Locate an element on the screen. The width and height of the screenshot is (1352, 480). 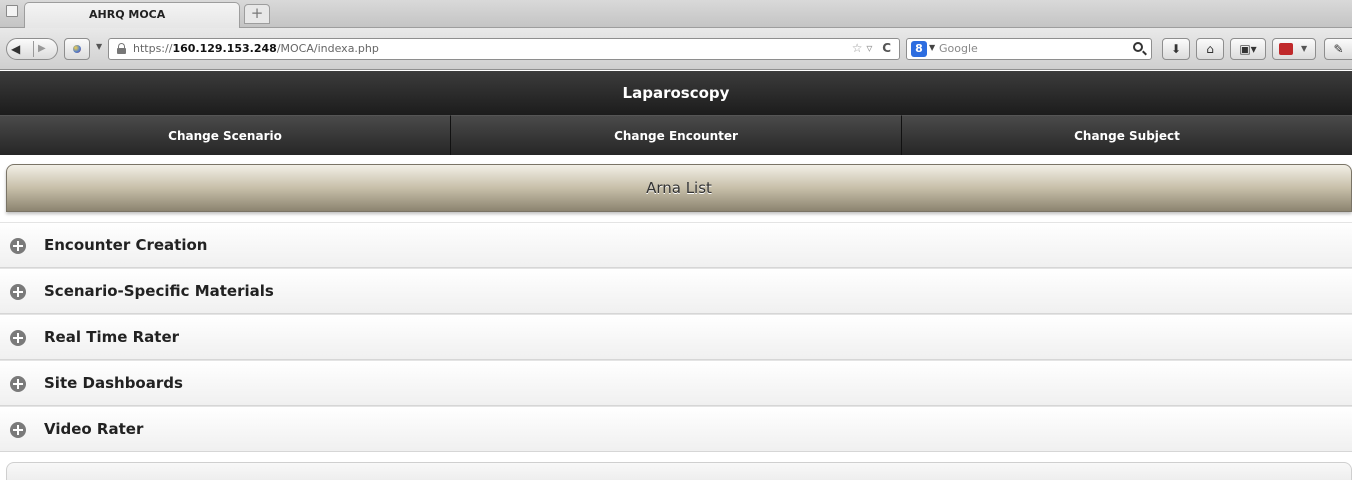
divider is located at coordinates (33, 49).